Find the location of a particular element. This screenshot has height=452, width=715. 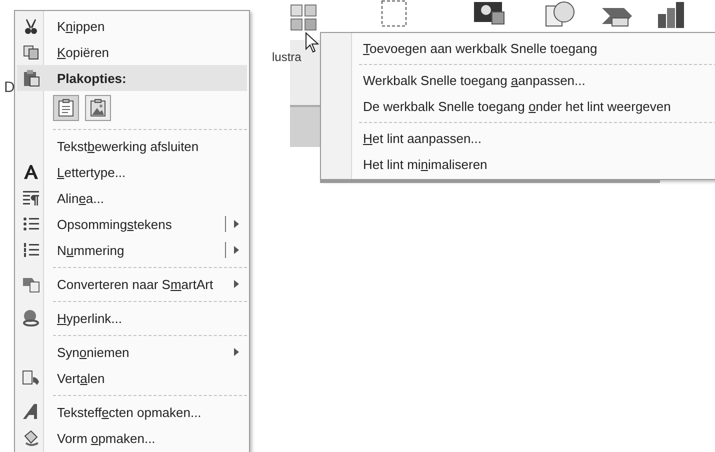

menu-item: Nummering is located at coordinates (132, 250).